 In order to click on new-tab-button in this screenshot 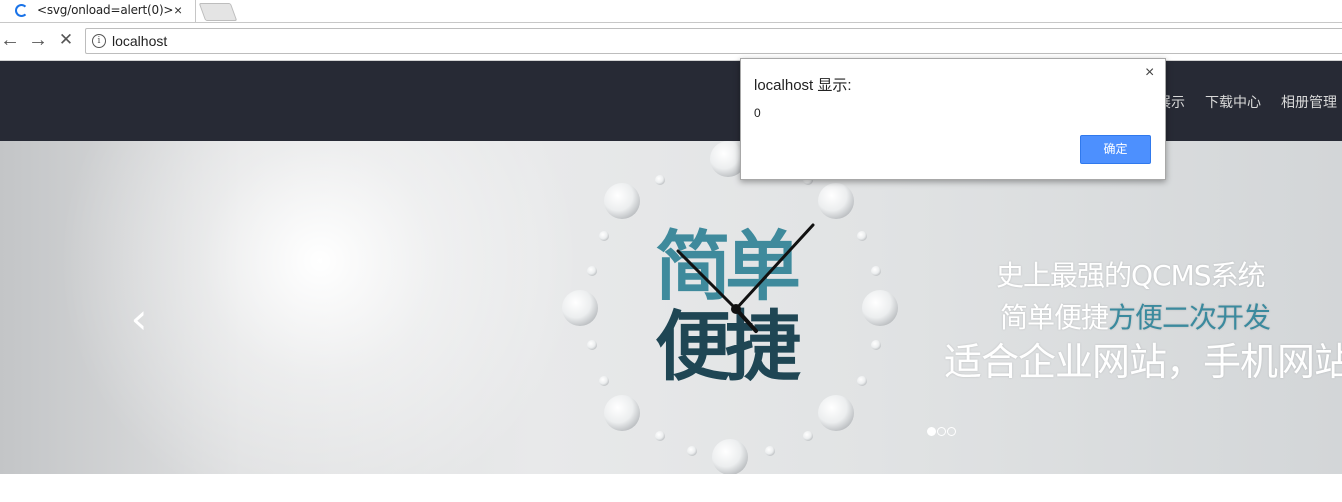, I will do `click(218, 12)`.